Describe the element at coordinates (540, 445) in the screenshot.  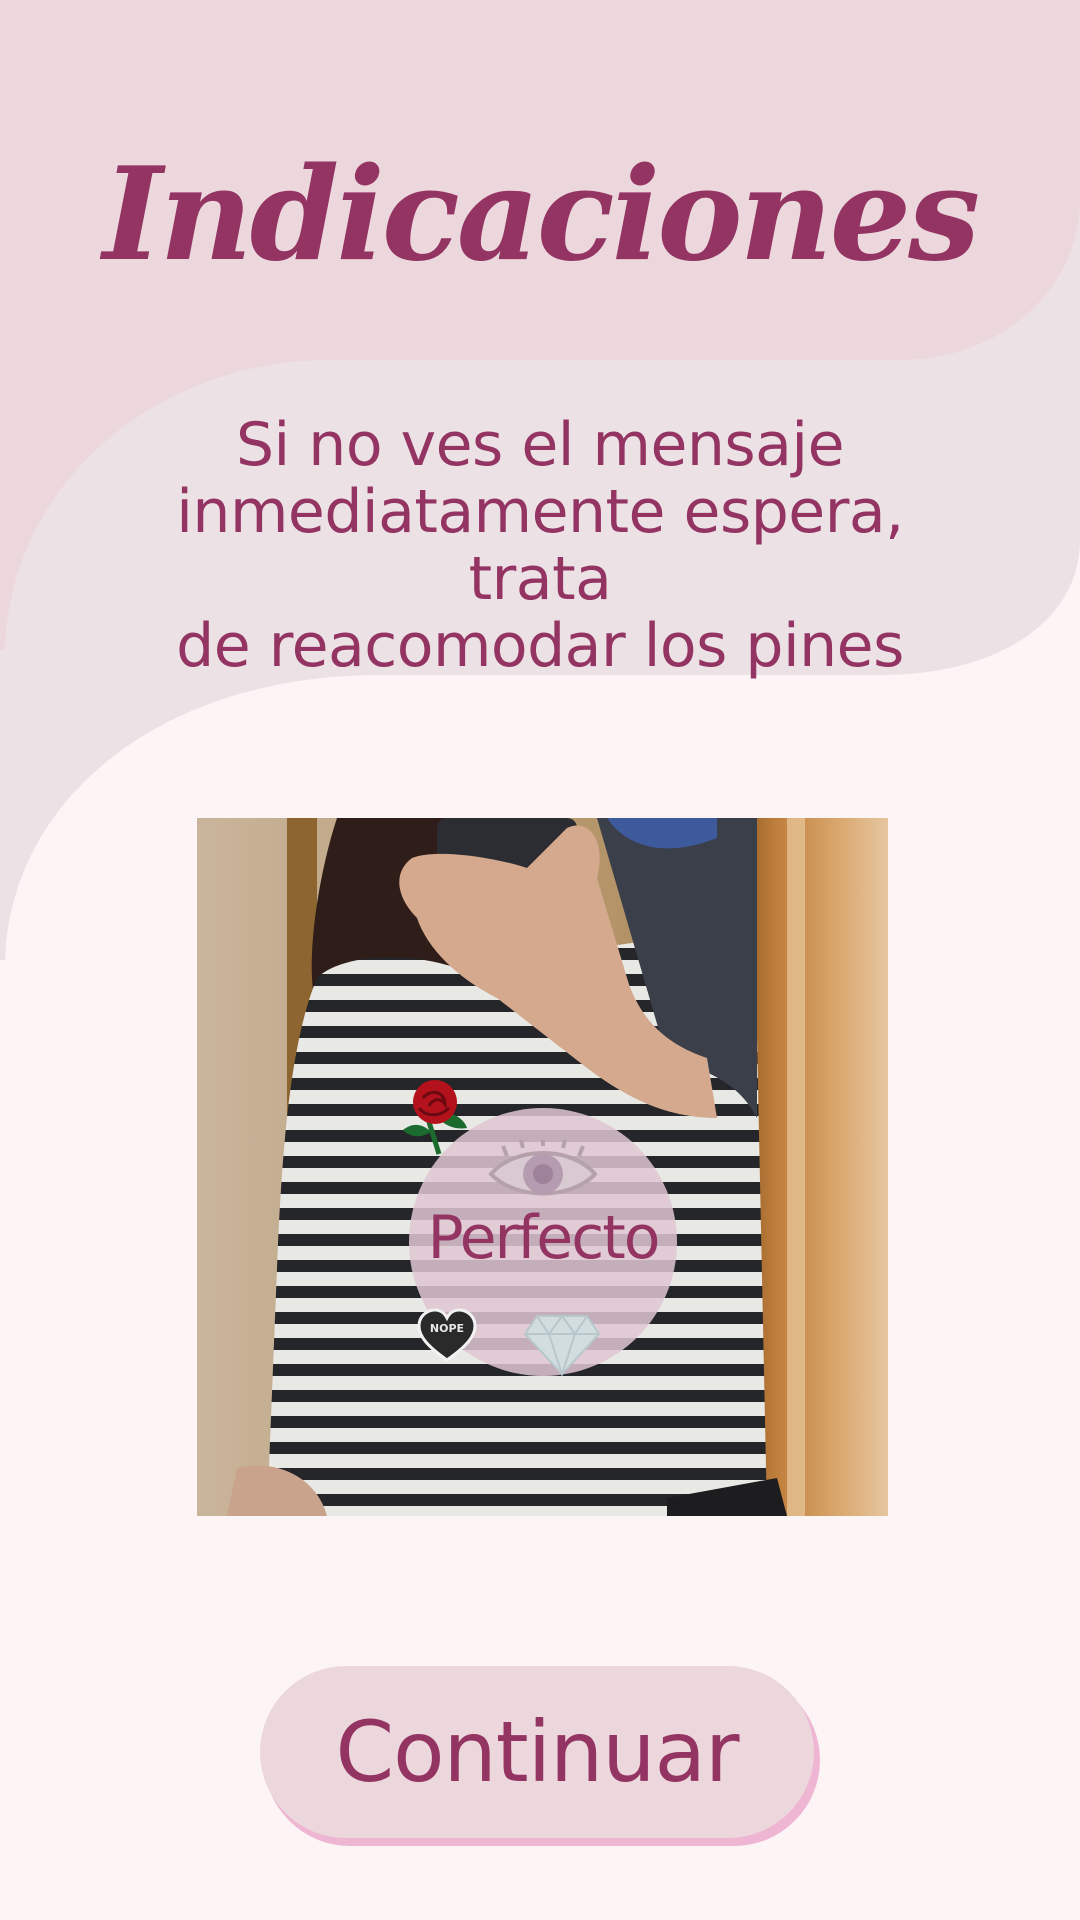
I see `instructions-line: Si no ves el mensaje` at that location.